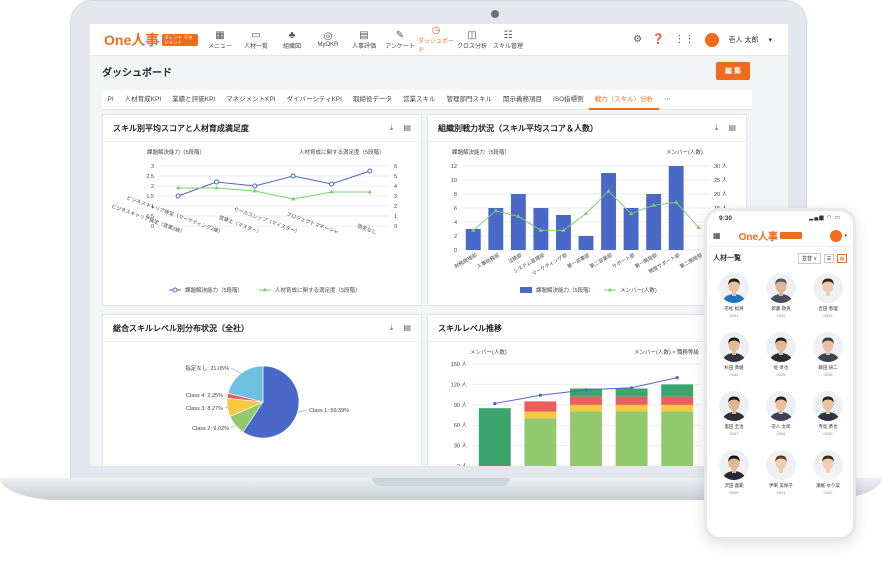 The height and width of the screenshot is (562, 882). I want to click on person-name: 寺島 勇也, so click(828, 426).